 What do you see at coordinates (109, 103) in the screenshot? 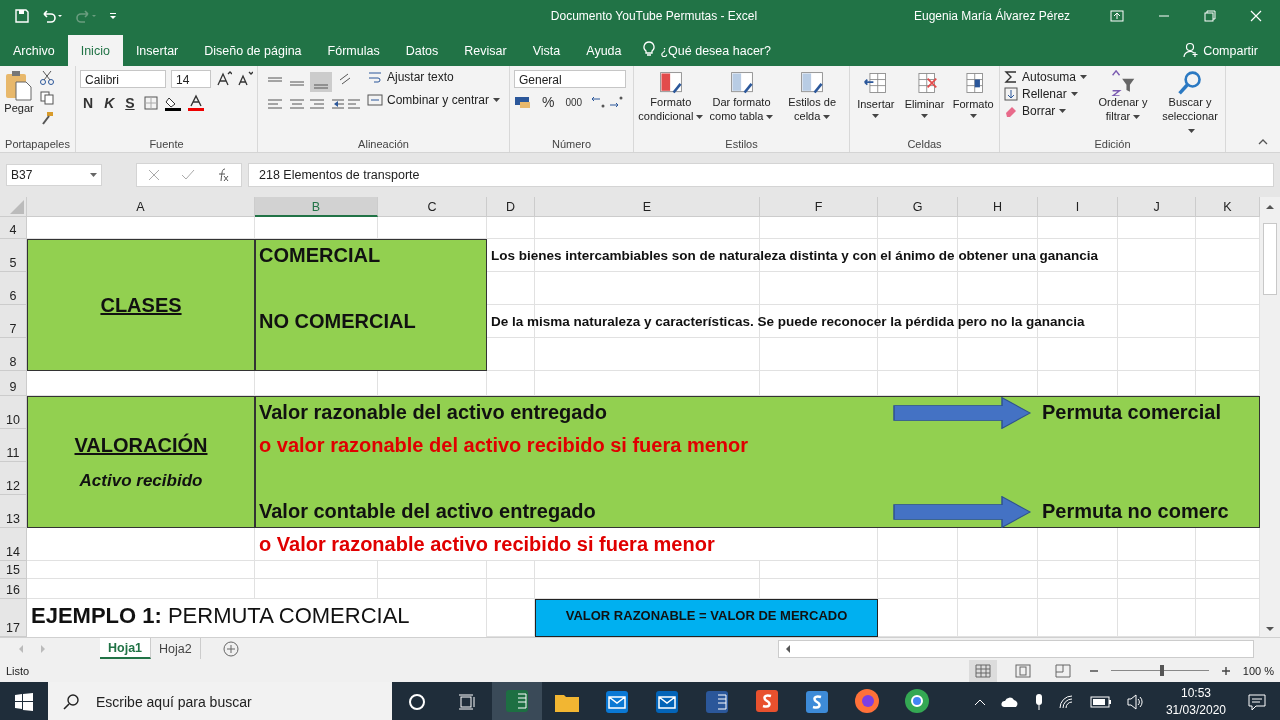
I see `italic-button: K` at bounding box center [109, 103].